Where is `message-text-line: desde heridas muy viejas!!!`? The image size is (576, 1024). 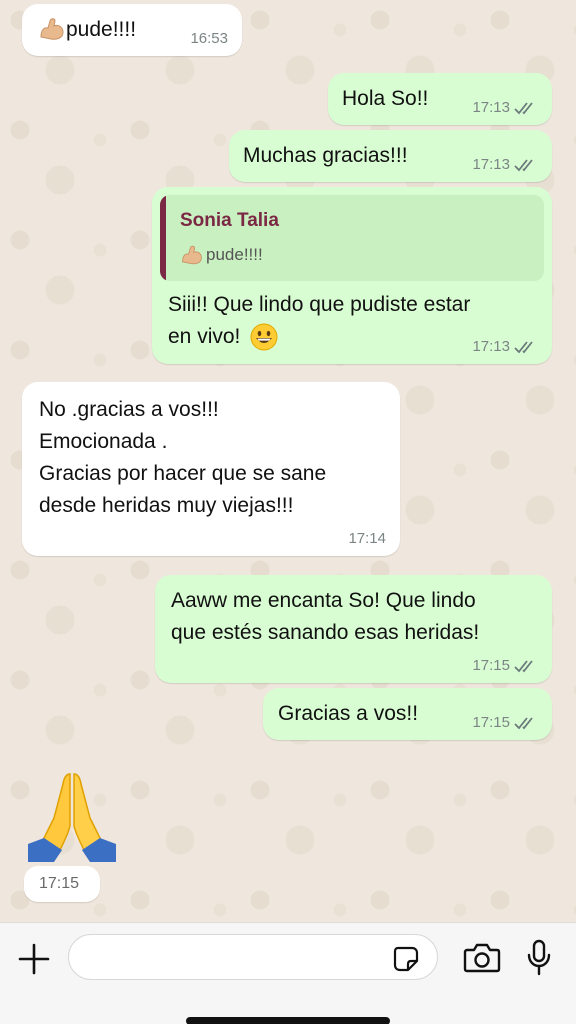 message-text-line: desde heridas muy viejas!!! is located at coordinates (166, 505).